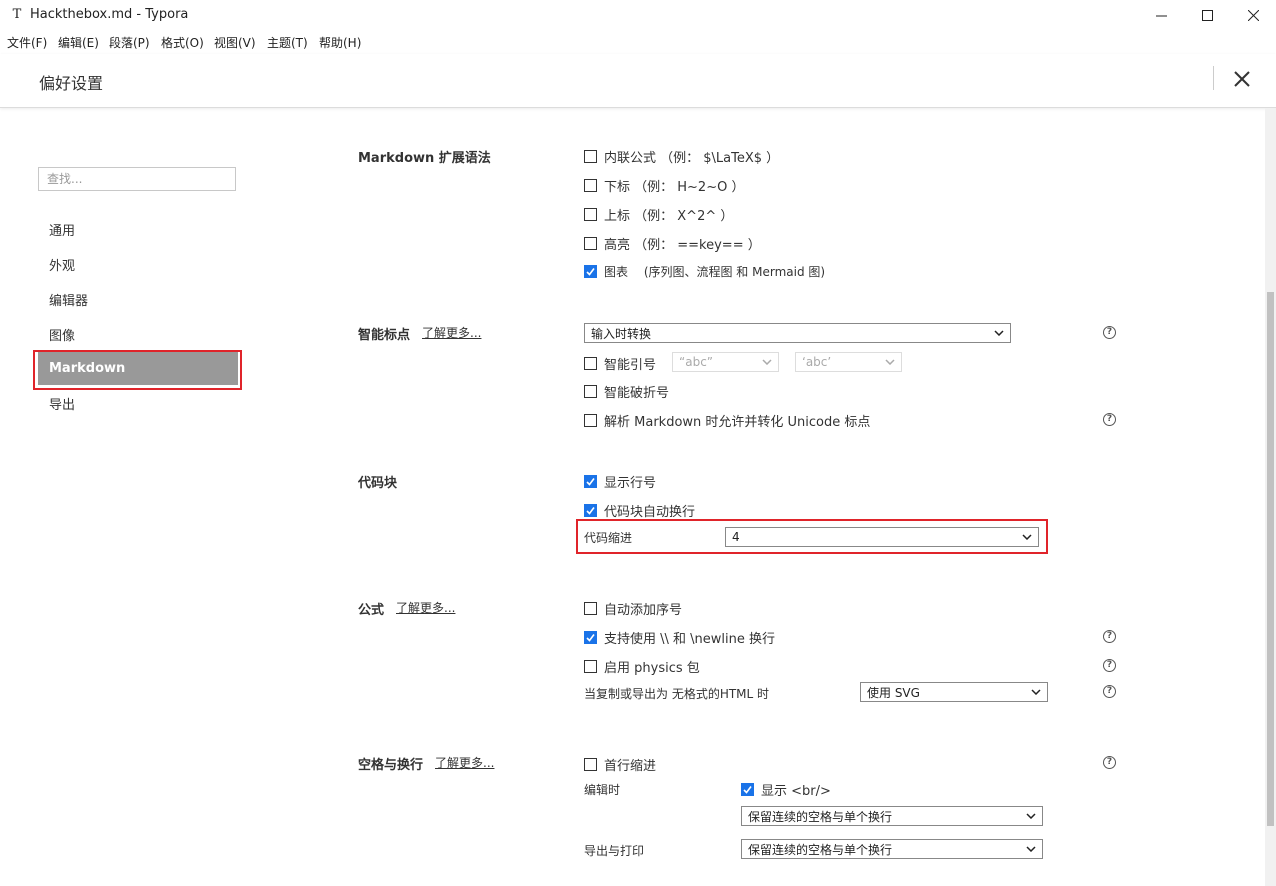  I want to click on math-export-select: 使用 SVG, so click(954, 692).